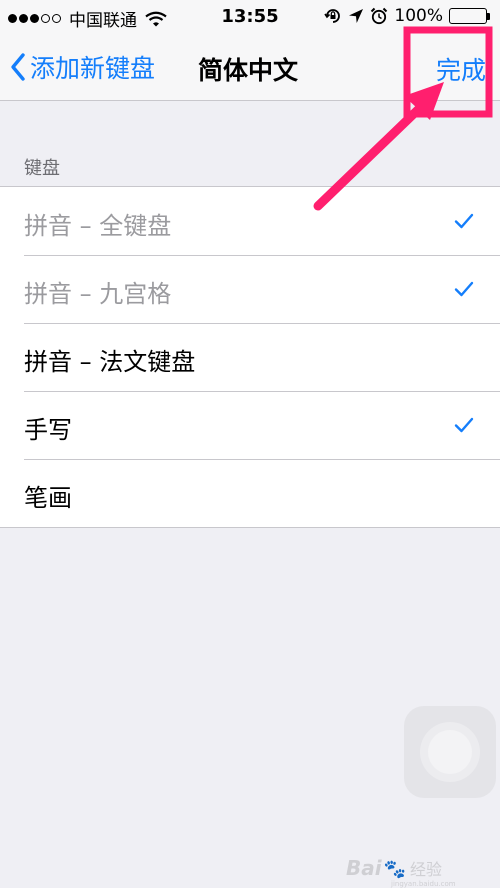 The image size is (500, 888). I want to click on keyboard-row-handwriting: 手写, so click(250, 425).